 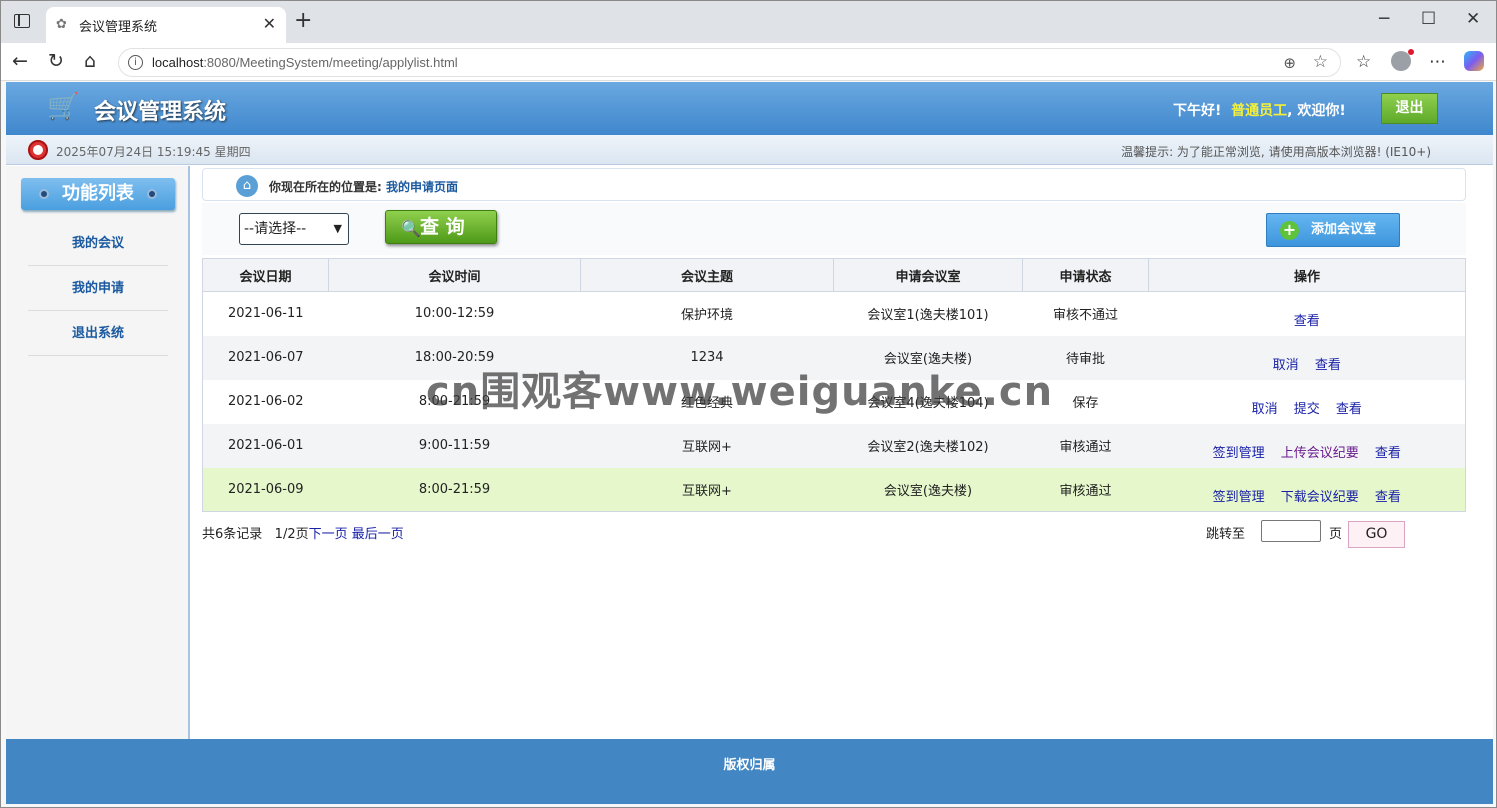 What do you see at coordinates (441, 227) in the screenshot?
I see `query-button: 🔍 查 询` at bounding box center [441, 227].